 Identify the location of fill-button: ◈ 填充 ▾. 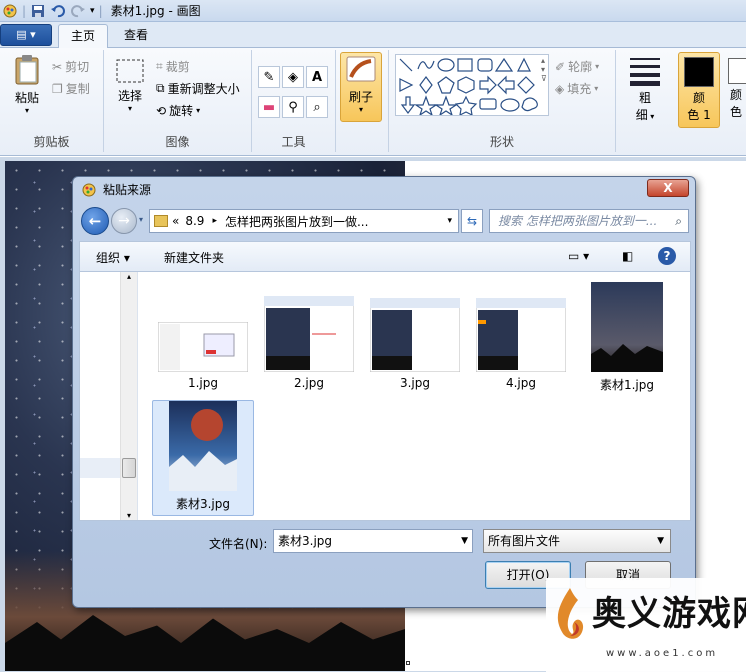
(576, 88).